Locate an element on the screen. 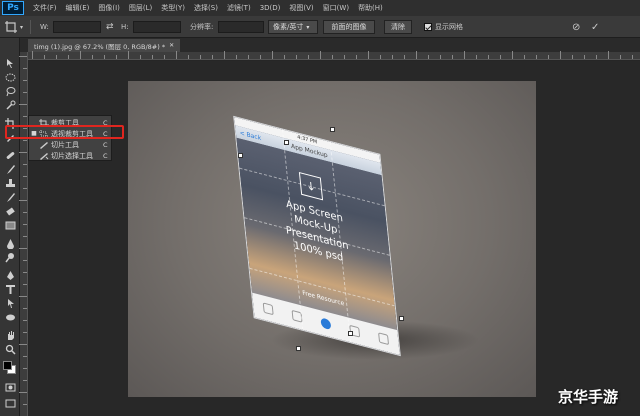  cancel-icon: ⊘ is located at coordinates (576, 27).